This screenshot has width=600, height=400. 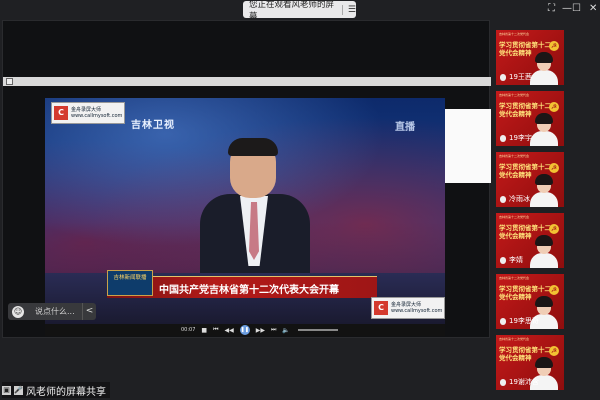 I want to click on watermark-logo-bottom: C 金舟录屏大师 www.callmysoft.com, so click(x=408, y=308).